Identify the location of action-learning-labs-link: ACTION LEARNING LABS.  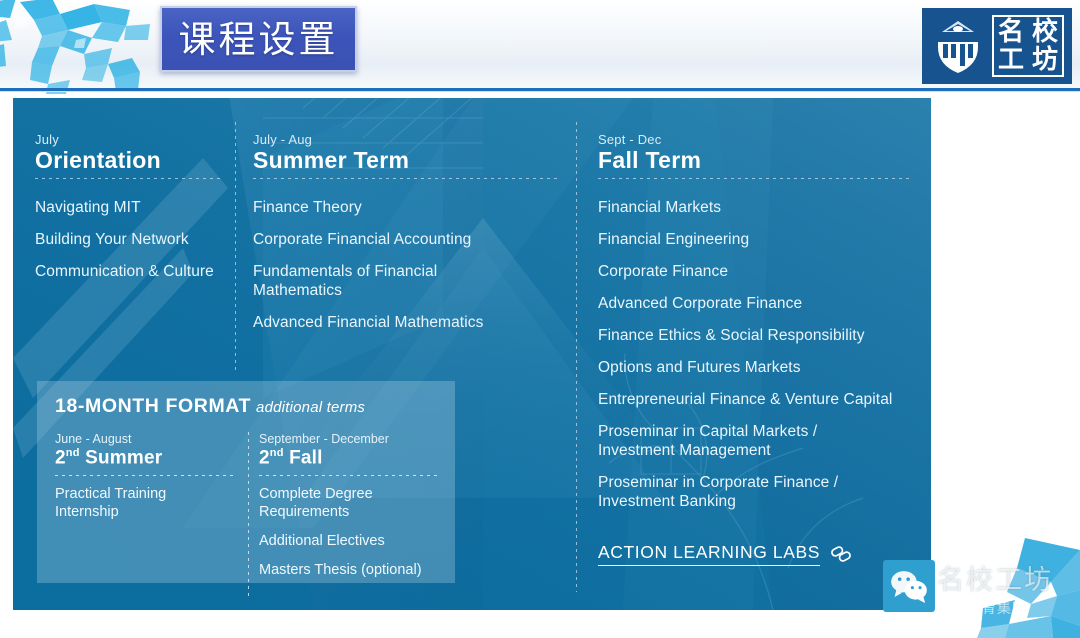
(725, 554).